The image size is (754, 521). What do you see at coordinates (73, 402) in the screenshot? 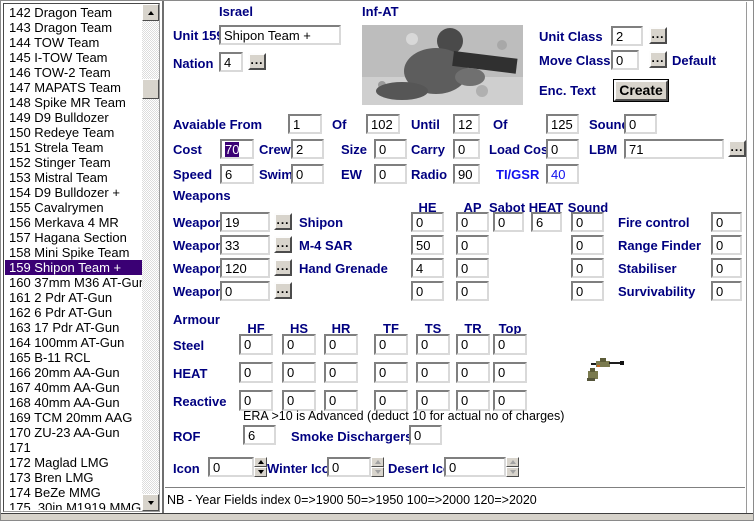
I see `list-item: 168 40mm AA-Gun` at bounding box center [73, 402].